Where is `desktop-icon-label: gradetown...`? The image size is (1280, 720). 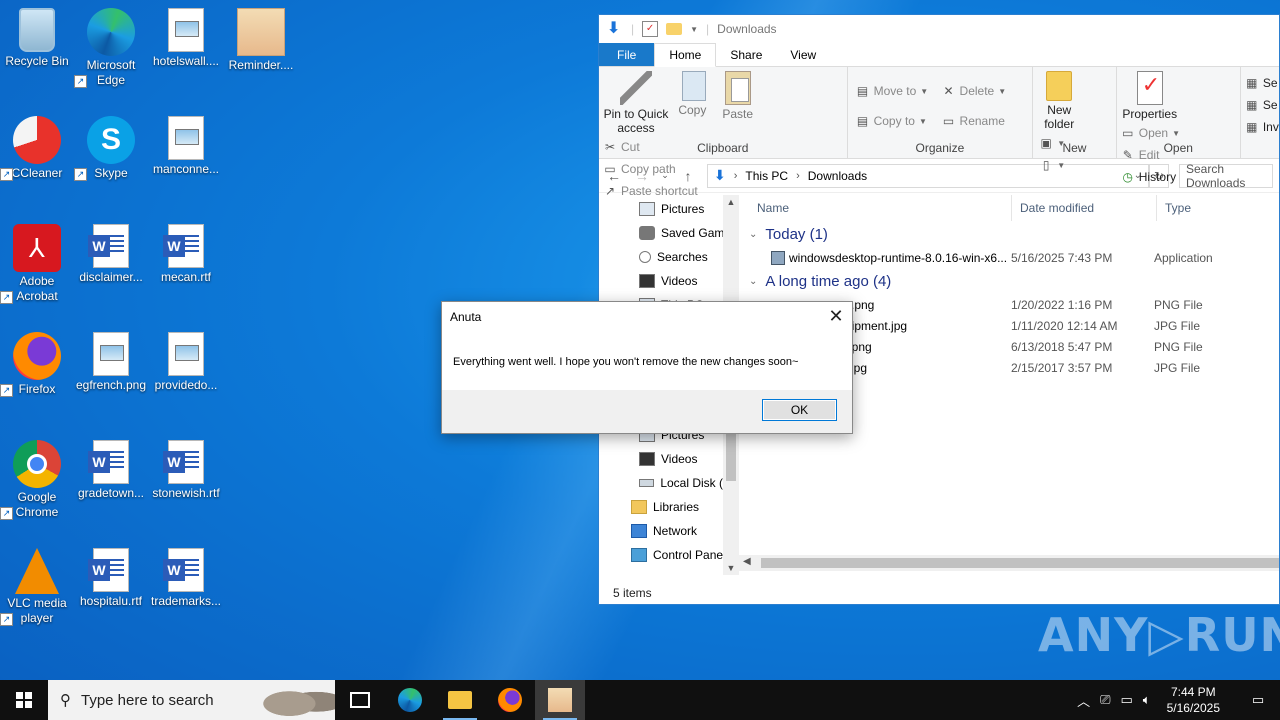 desktop-icon-label: gradetown... is located at coordinates (111, 493).